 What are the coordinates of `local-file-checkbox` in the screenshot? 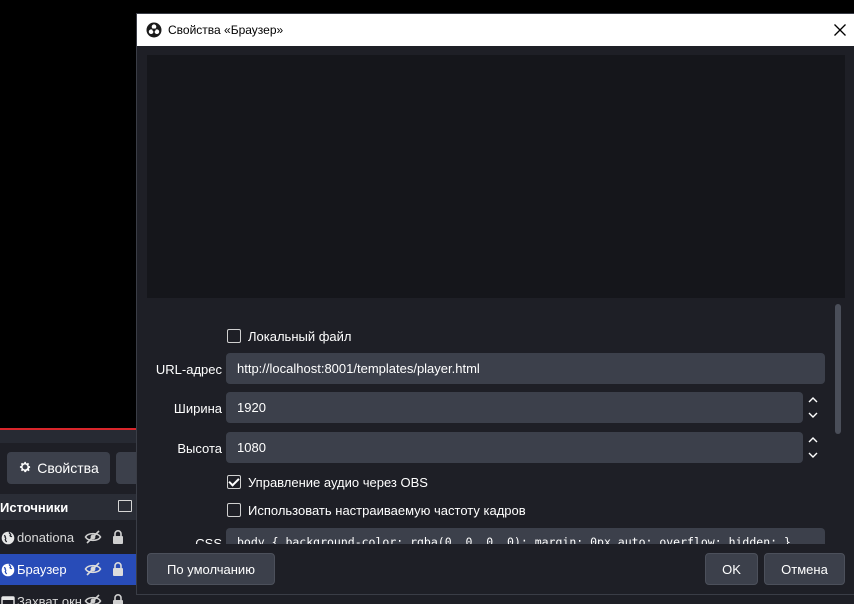 It's located at (234, 336).